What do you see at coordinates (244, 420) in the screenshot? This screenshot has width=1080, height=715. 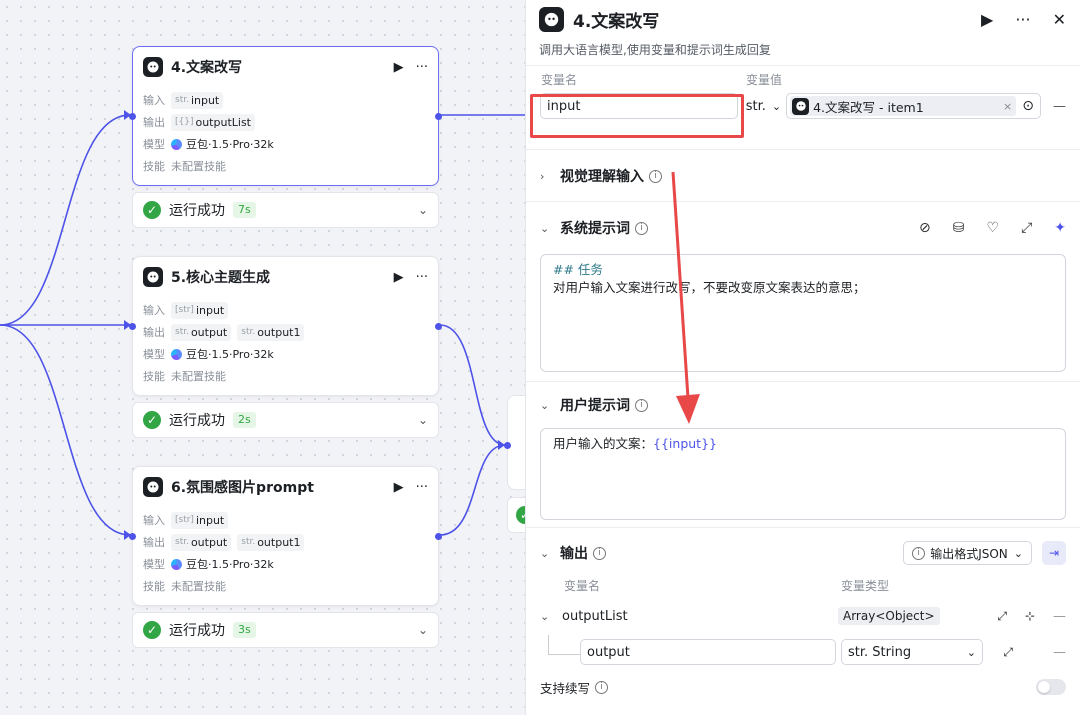 I see `run-time-badge: 2s` at bounding box center [244, 420].